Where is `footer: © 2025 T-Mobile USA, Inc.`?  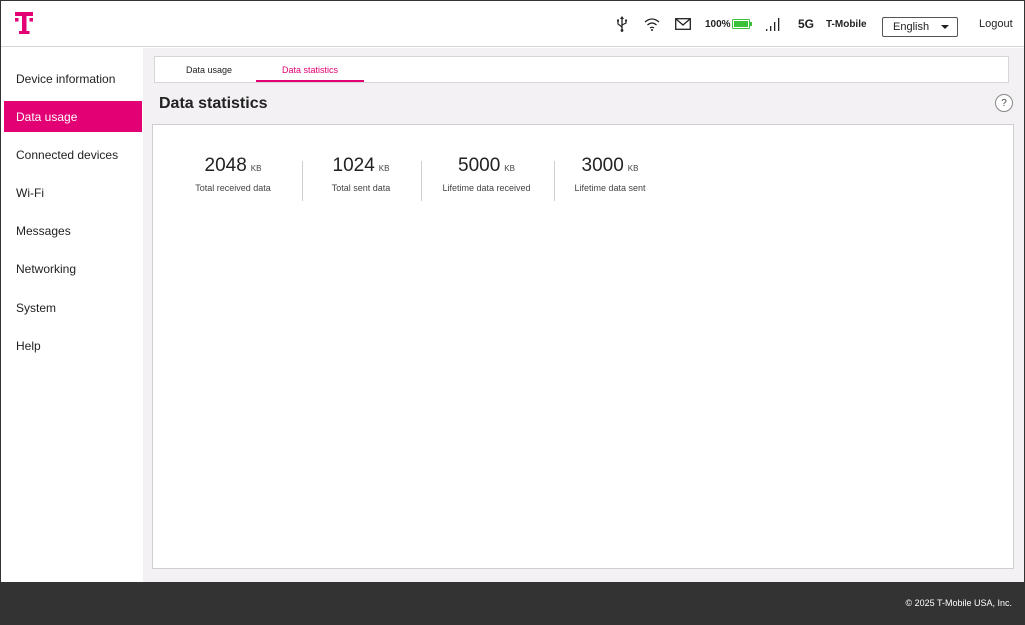 footer: © 2025 T-Mobile USA, Inc. is located at coordinates (512, 603).